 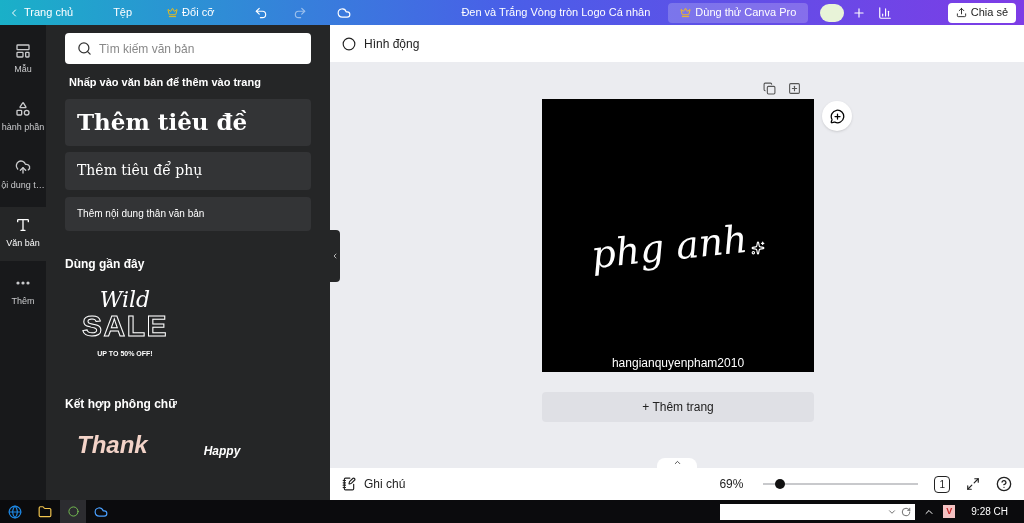 I want to click on resize-button: Đổi cỡ, so click(x=191, y=12).